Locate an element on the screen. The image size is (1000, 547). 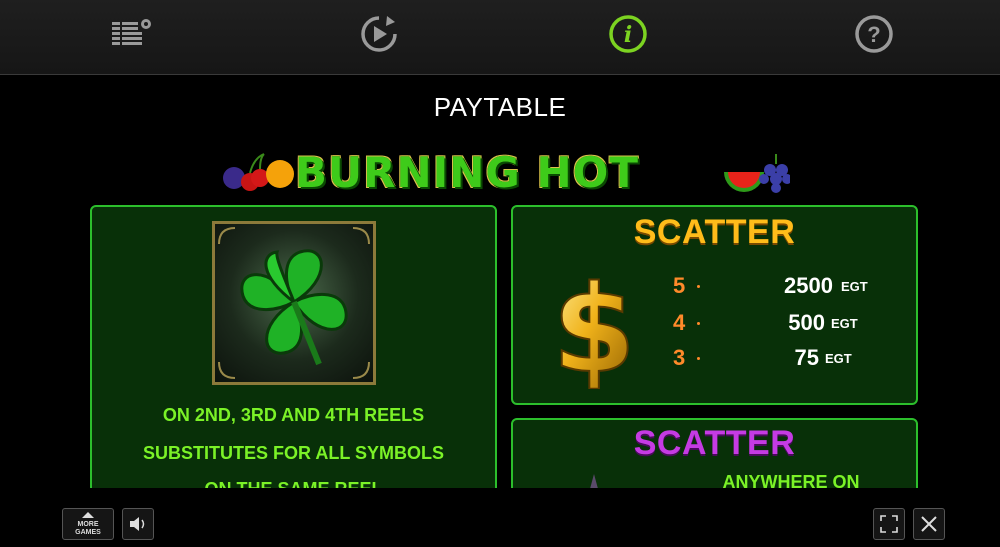
close-icon is located at coordinates (929, 524).